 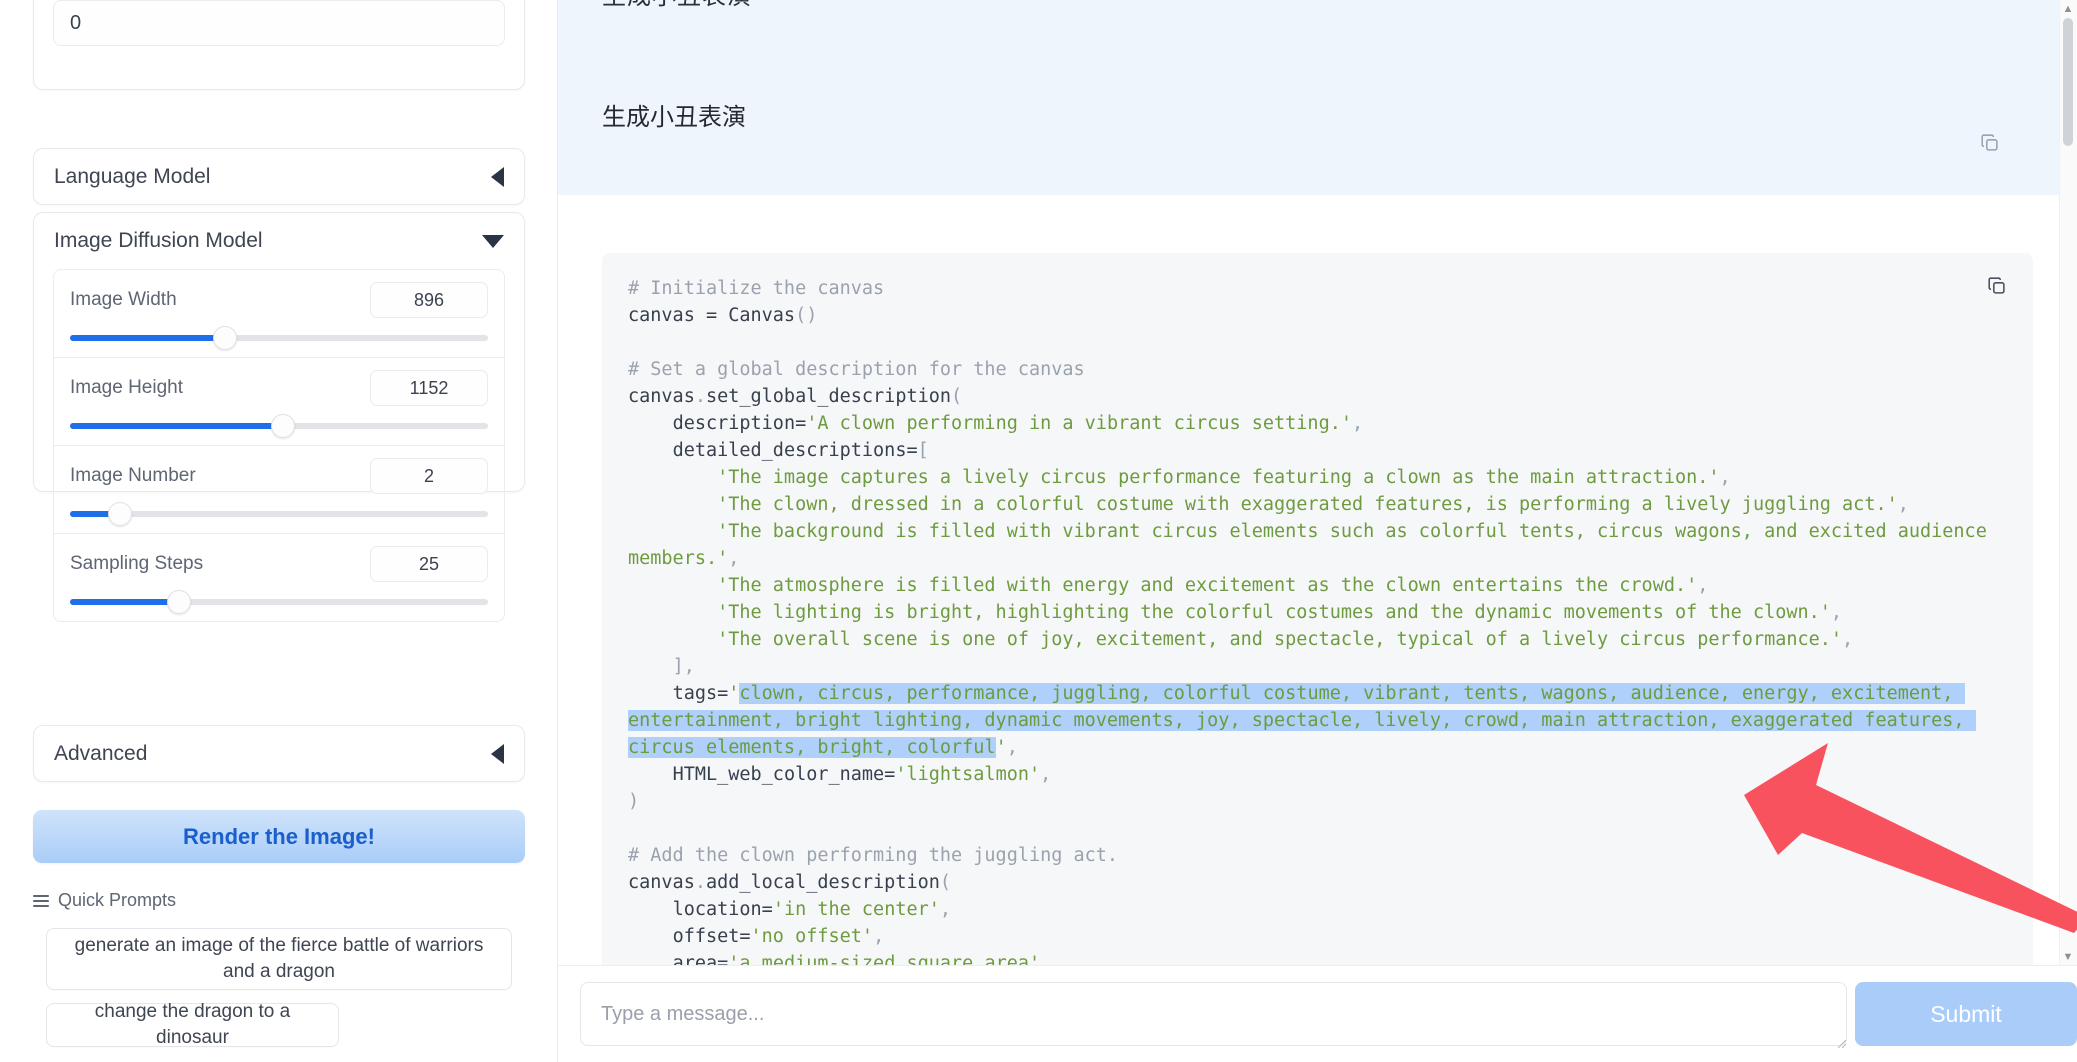 What do you see at coordinates (127, 387) in the screenshot?
I see `image-height-label: Image Height` at bounding box center [127, 387].